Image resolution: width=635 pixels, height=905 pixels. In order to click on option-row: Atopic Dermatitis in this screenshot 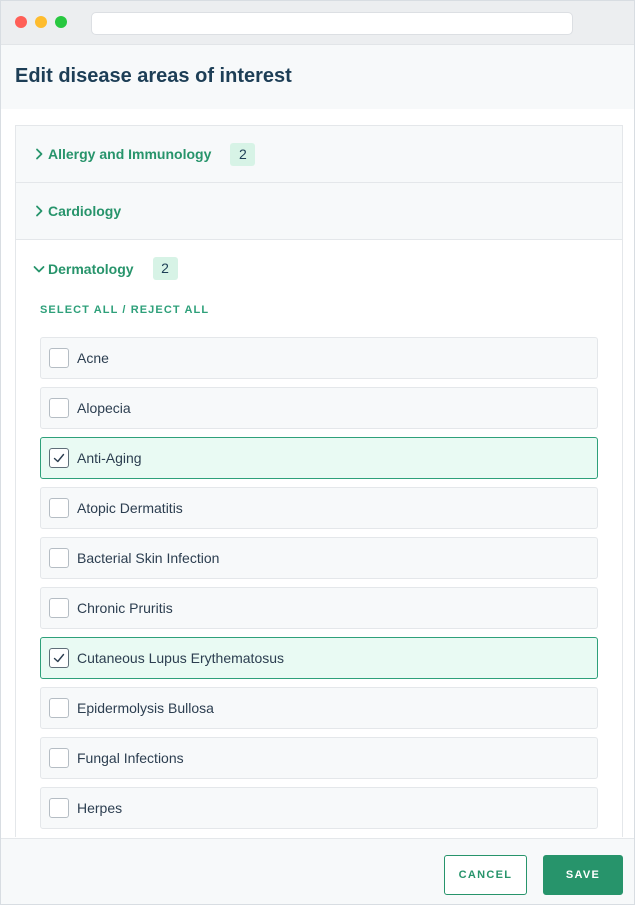, I will do `click(319, 508)`.